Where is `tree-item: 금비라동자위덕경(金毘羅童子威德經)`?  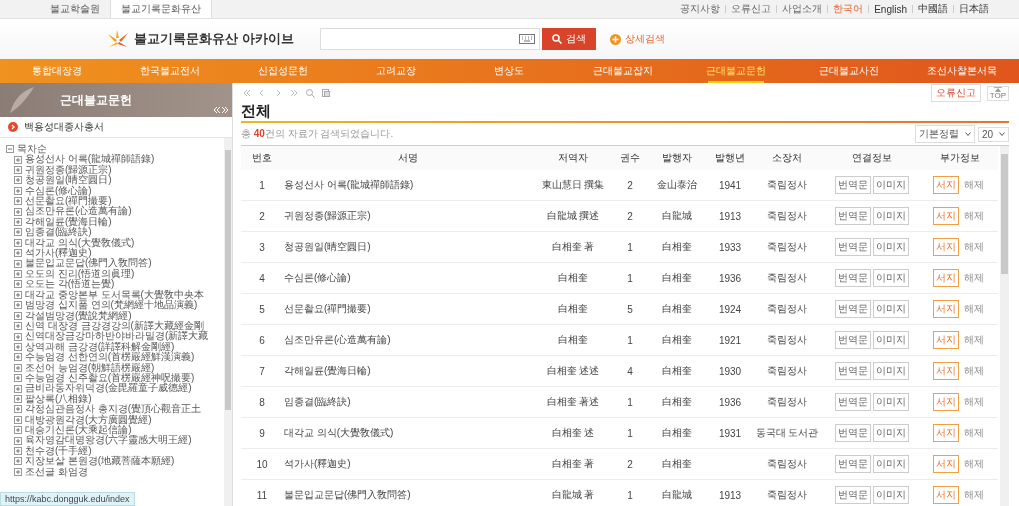
tree-item: 금비라동자위덕경(金毘羅童子威德經) is located at coordinates (108, 388).